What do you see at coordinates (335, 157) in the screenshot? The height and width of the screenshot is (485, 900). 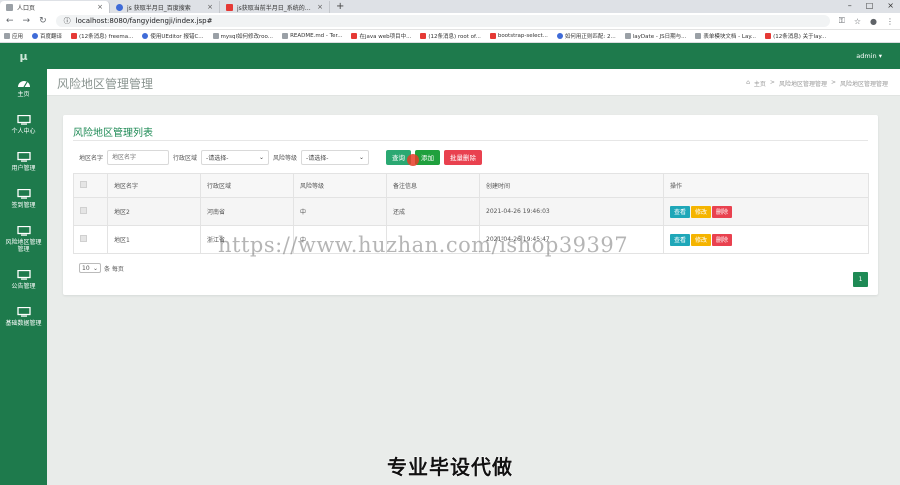 I see `level-select: -请选择- ⌄` at bounding box center [335, 157].